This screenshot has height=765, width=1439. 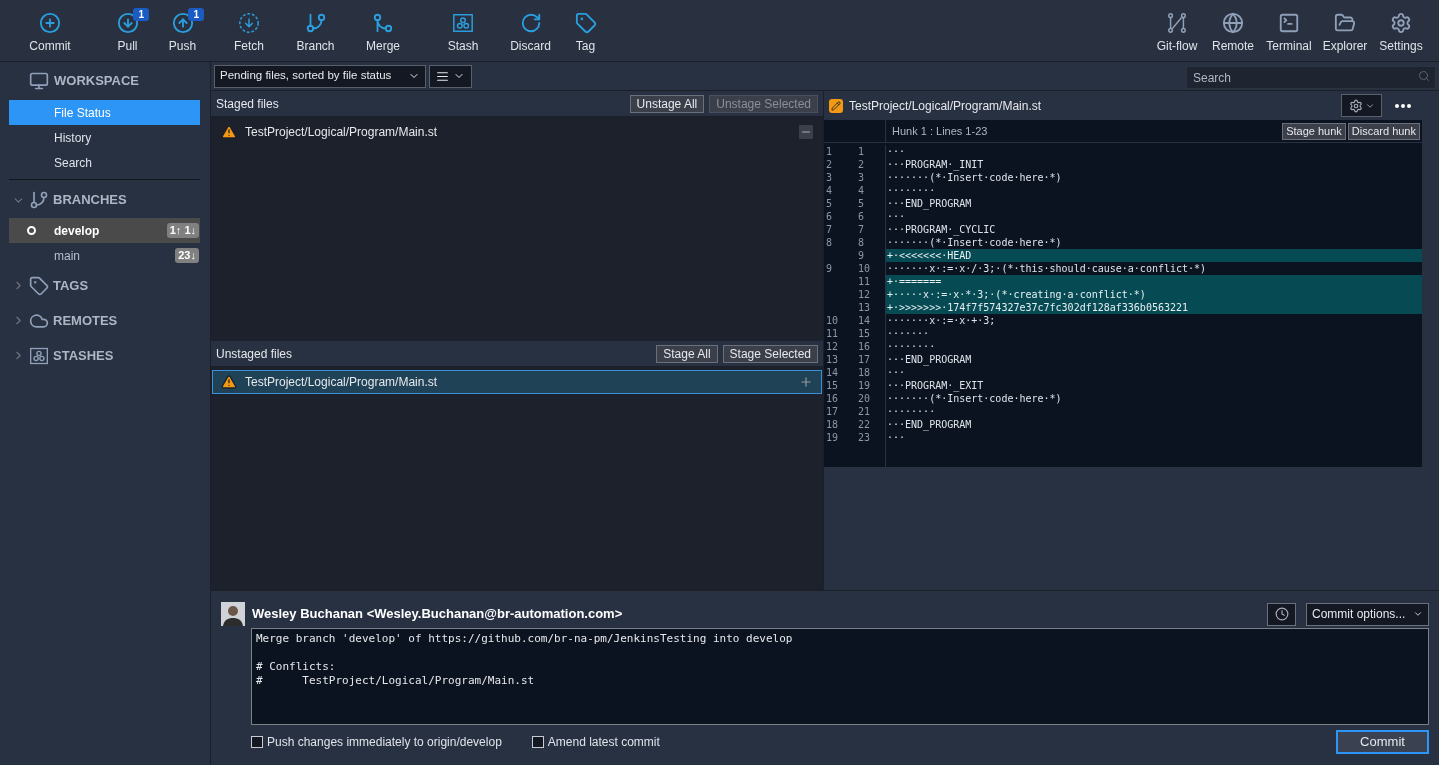 I want to click on tag-icon, so click(x=39, y=285).